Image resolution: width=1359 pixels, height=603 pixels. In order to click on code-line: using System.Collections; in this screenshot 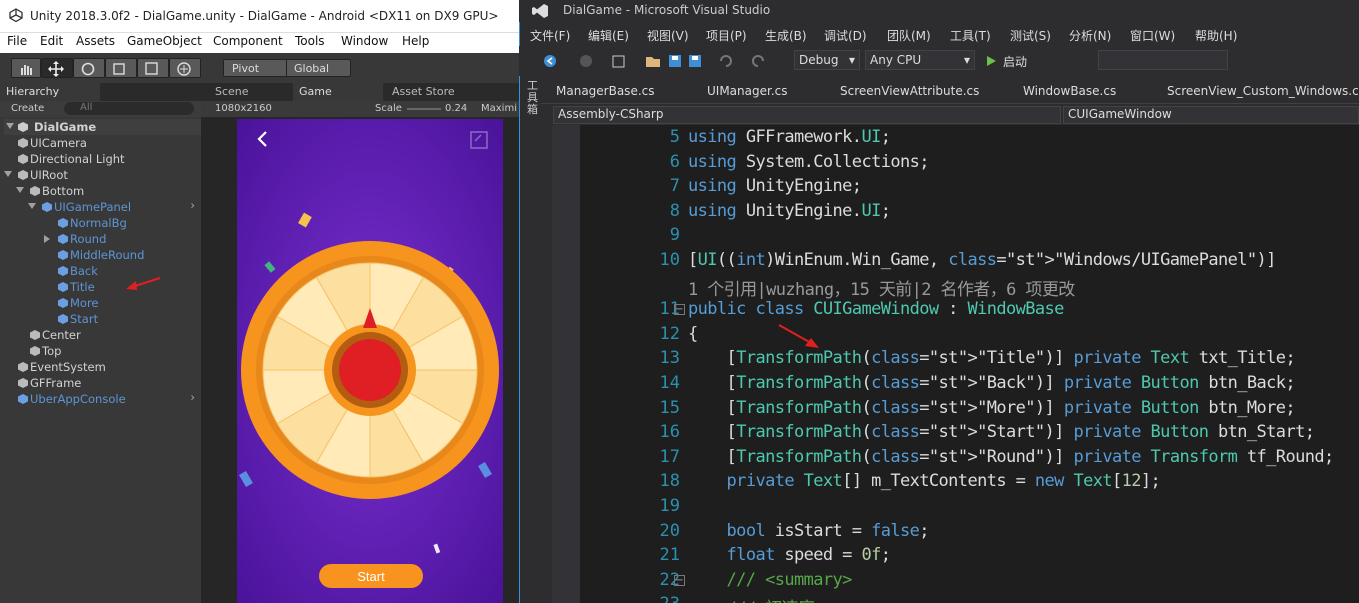, I will do `click(808, 162)`.